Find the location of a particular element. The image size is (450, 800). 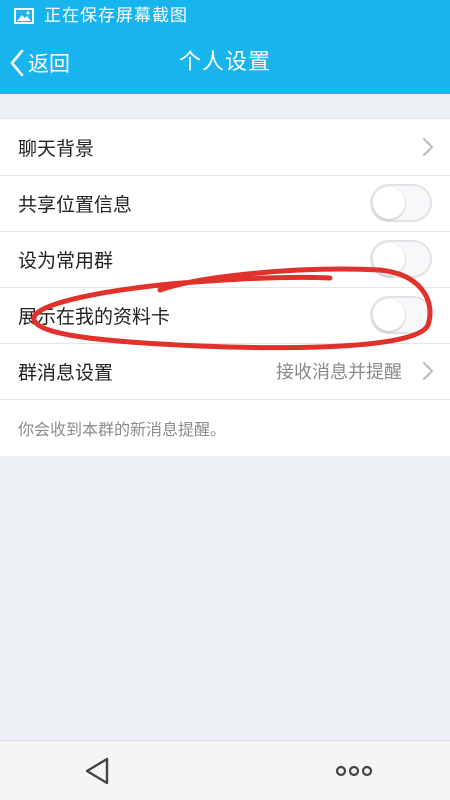

triangle-back-icon is located at coordinates (97, 771).